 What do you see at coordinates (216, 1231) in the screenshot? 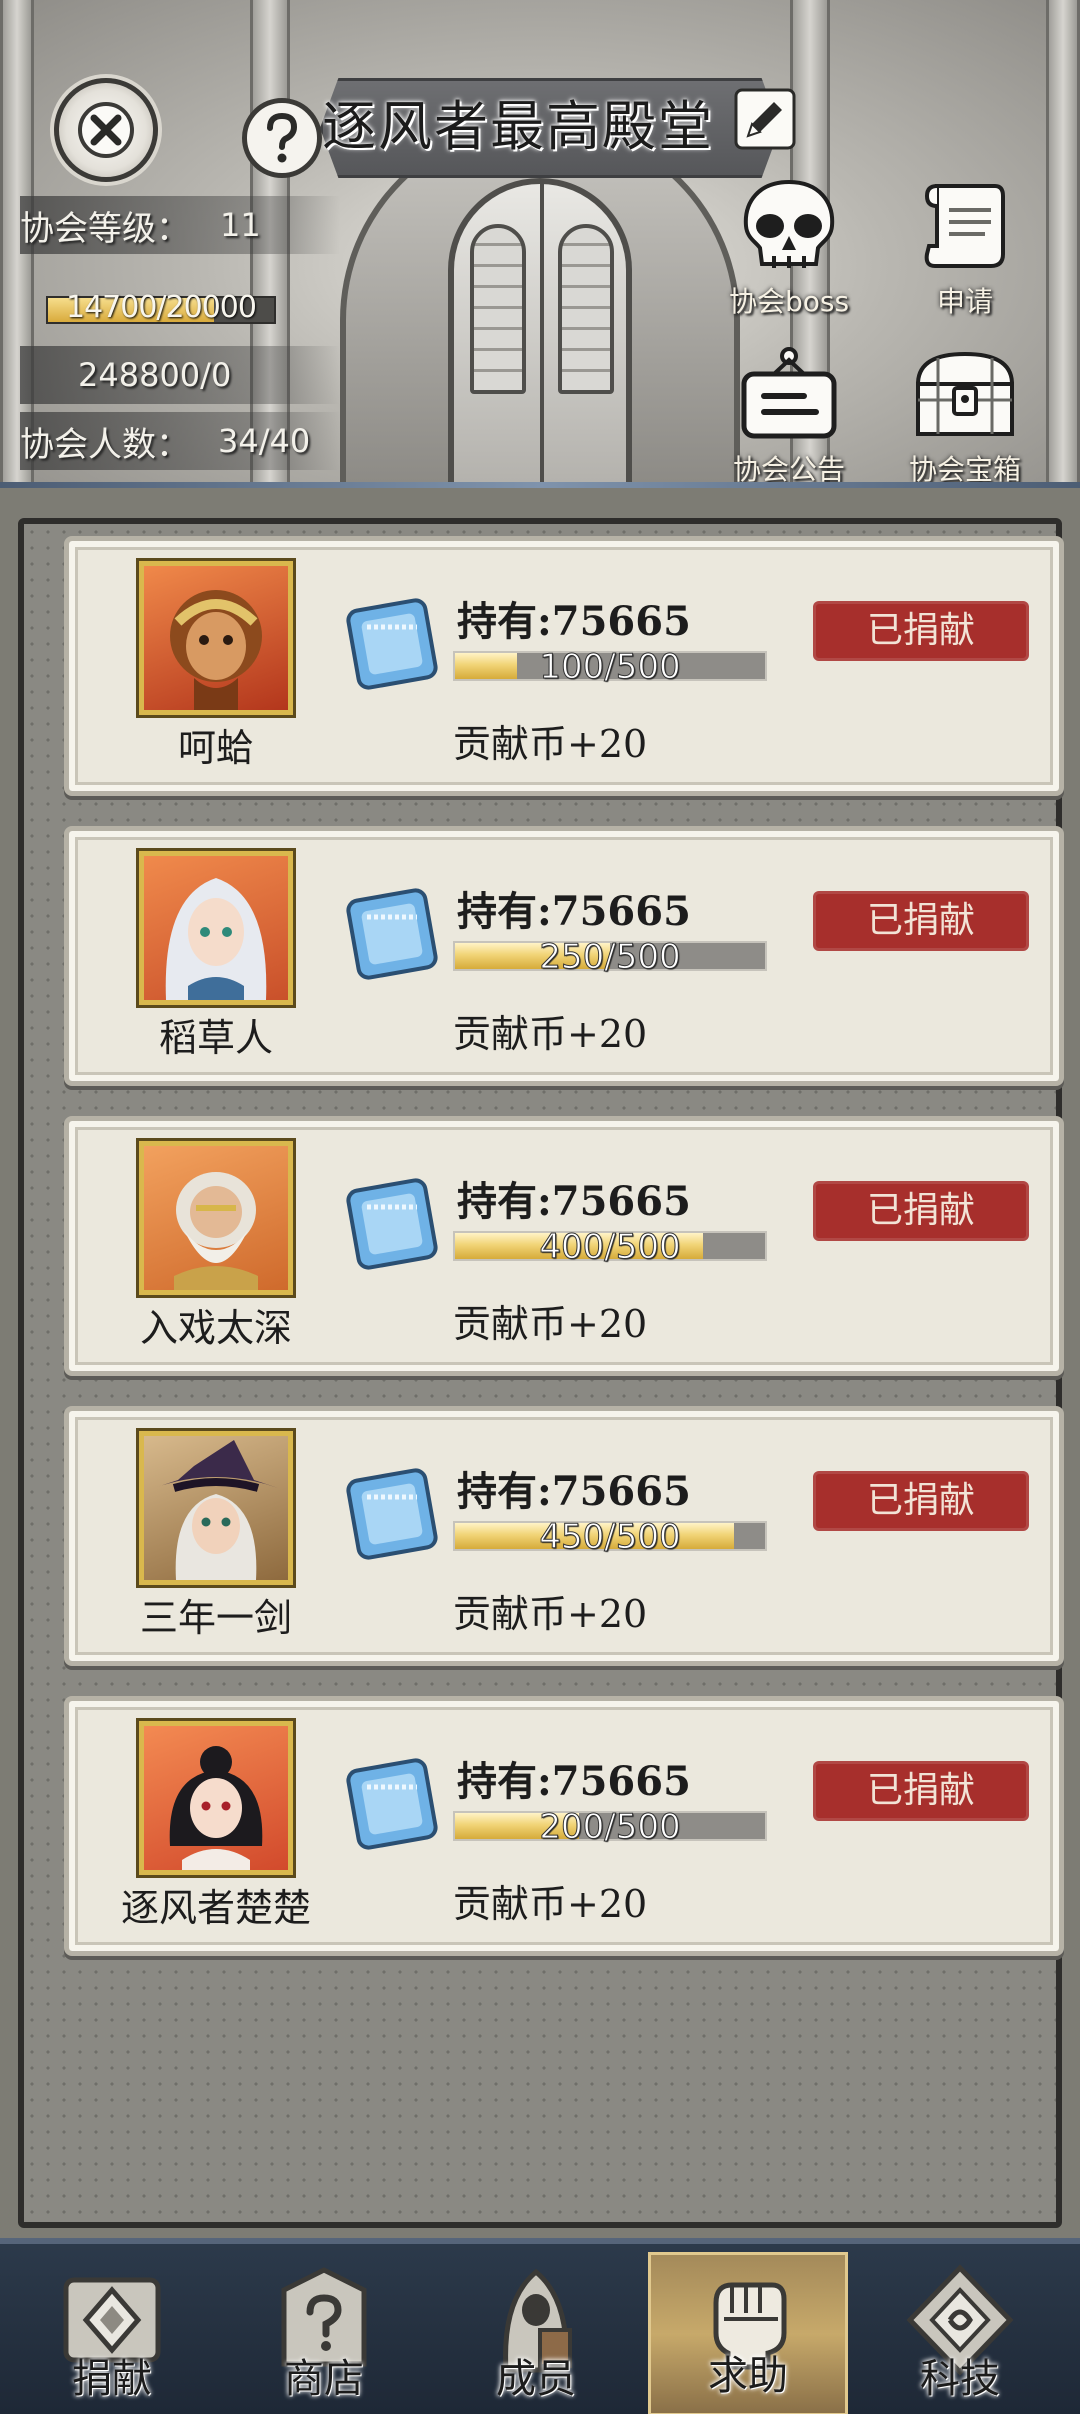
I see `portrait-old-sage-icon` at bounding box center [216, 1231].